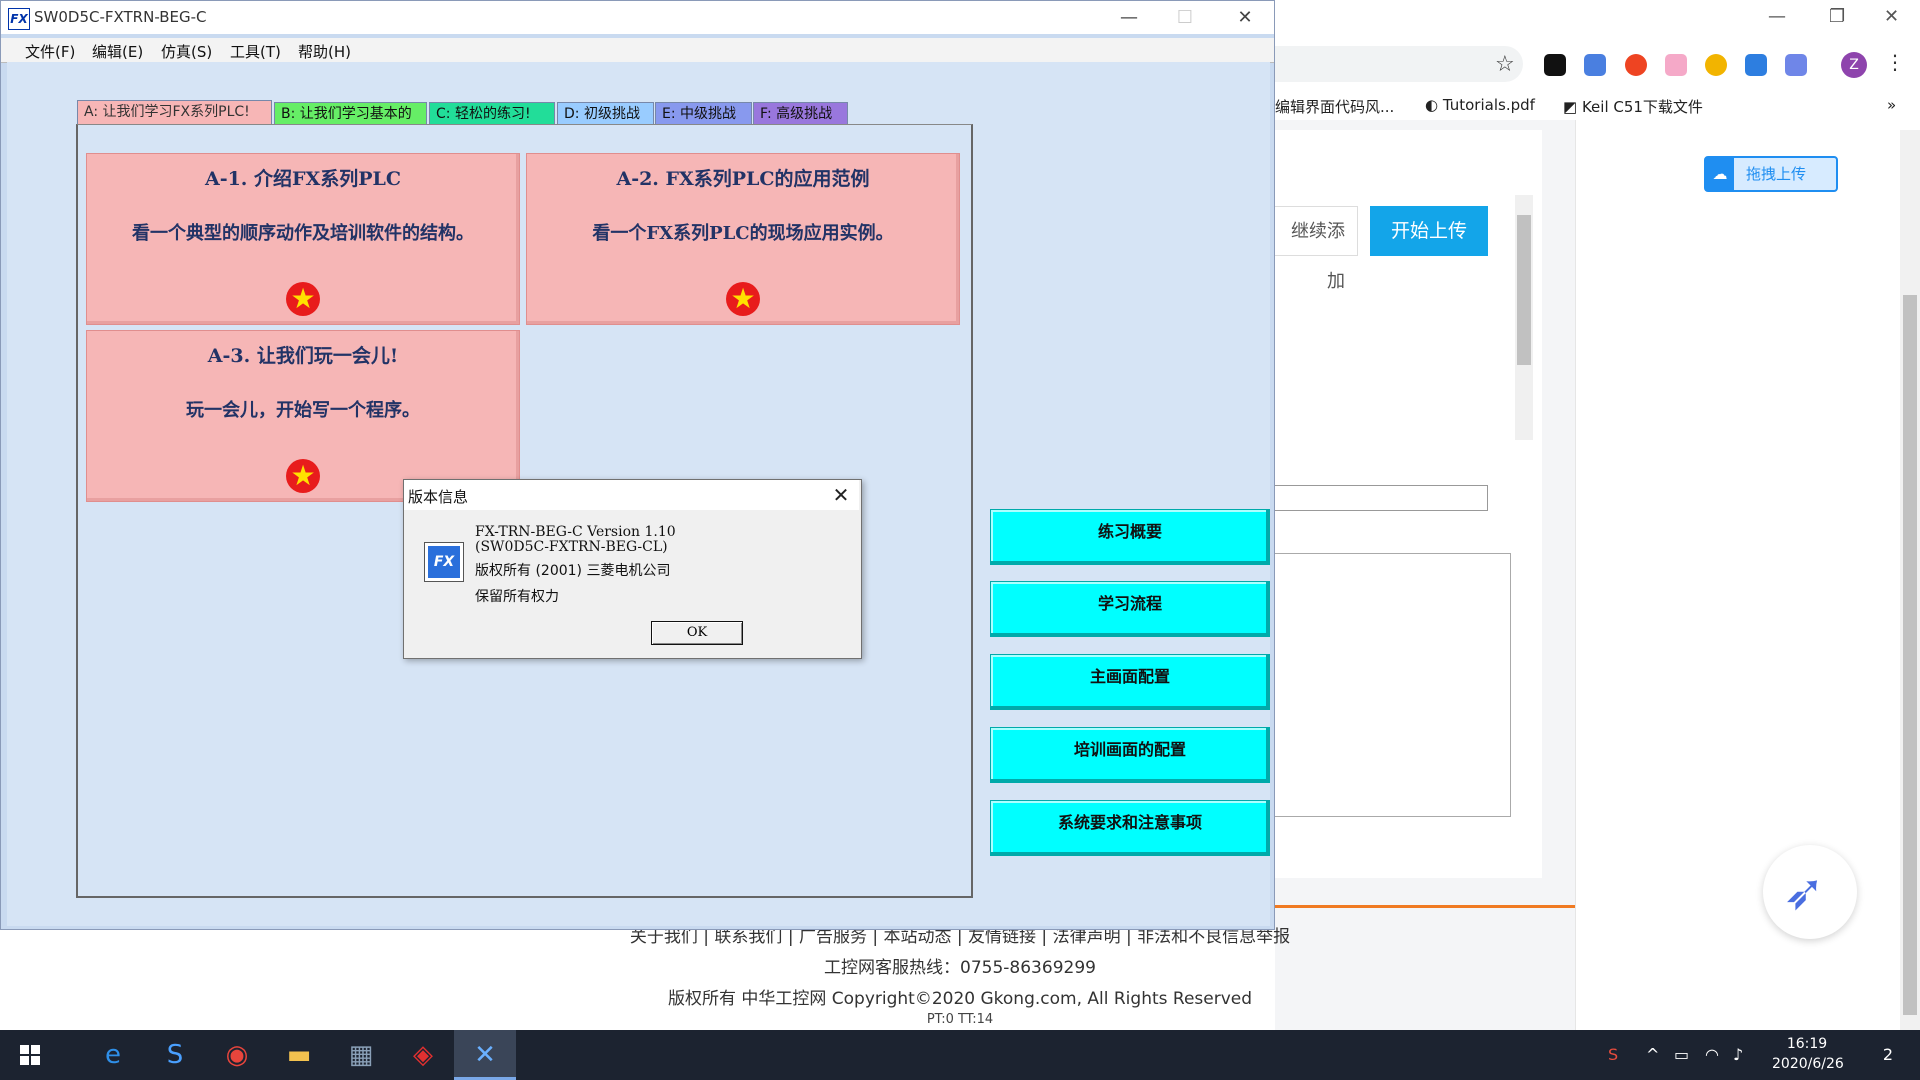 The height and width of the screenshot is (1080, 1920). I want to click on lesson-description: 玩一会儿，开始写一个程序。, so click(303, 410).